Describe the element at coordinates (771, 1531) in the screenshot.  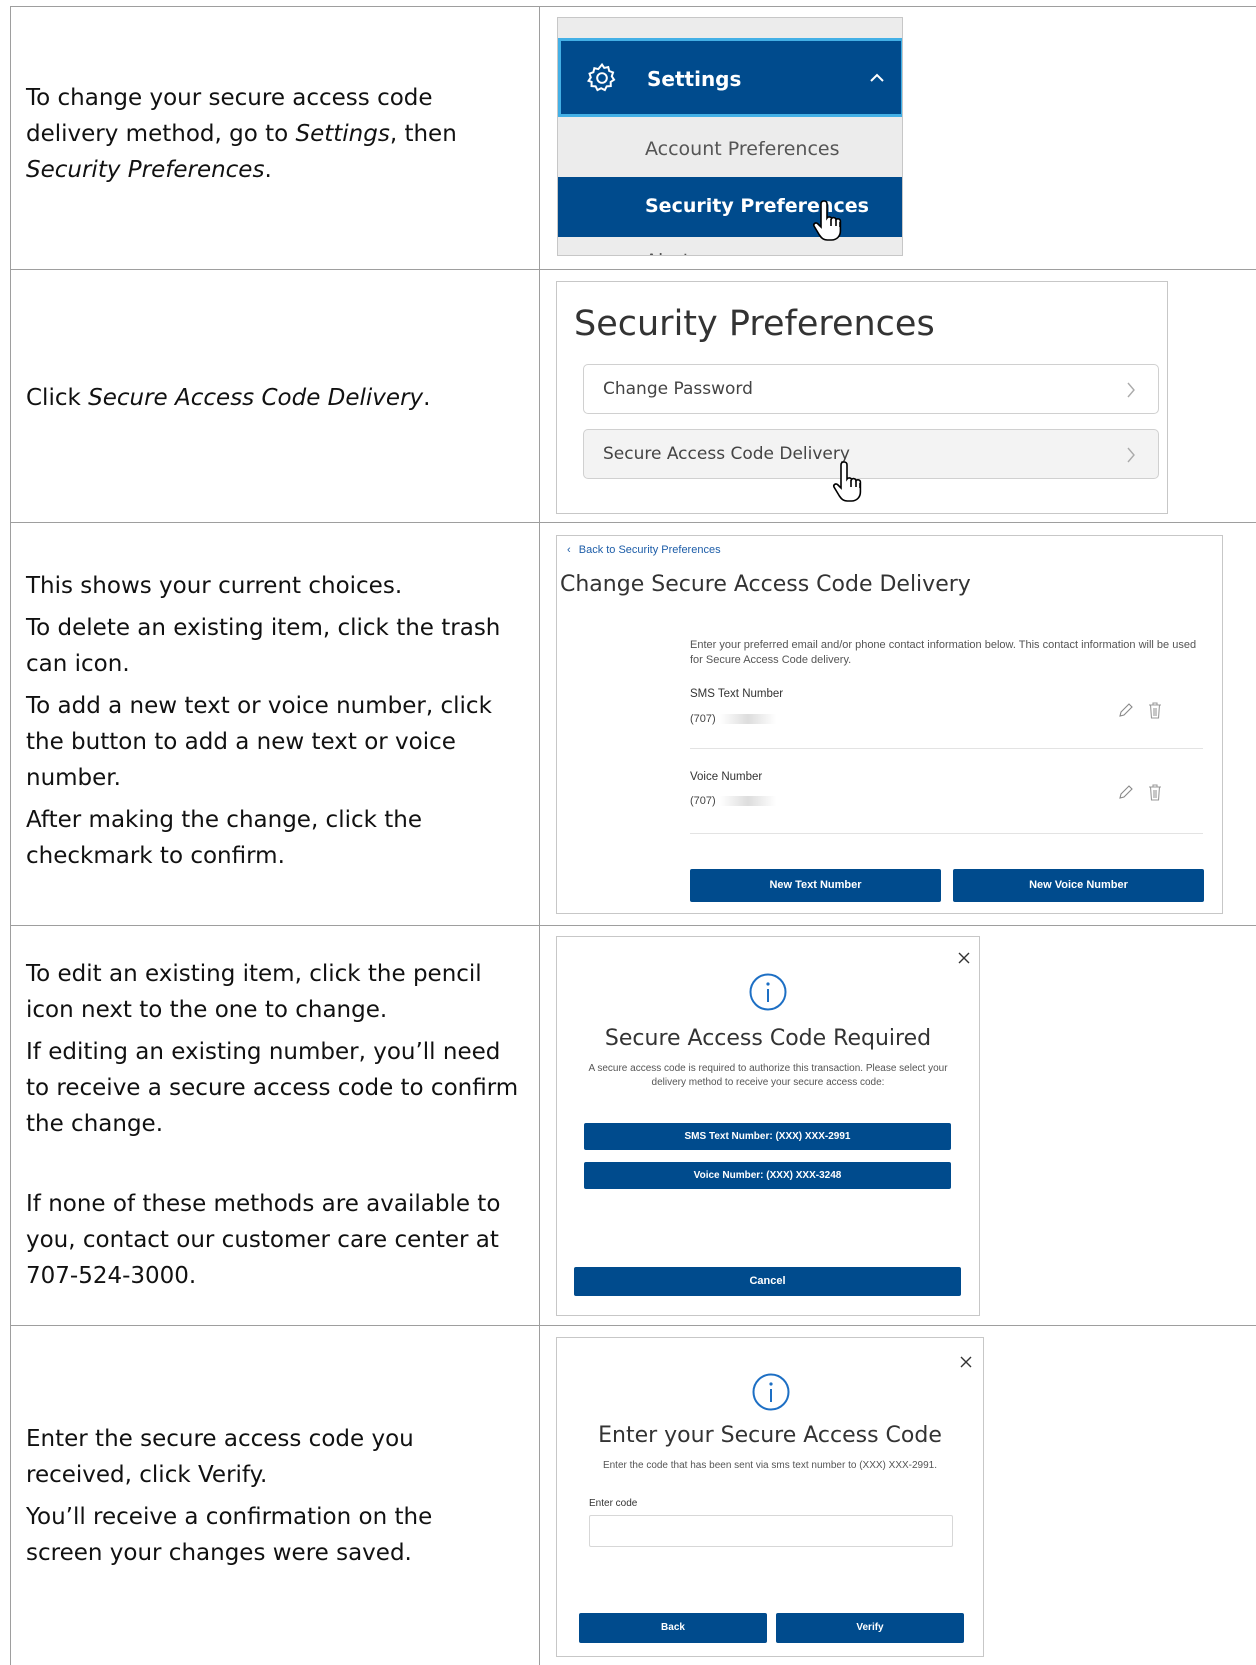
I see `enter-code-input` at that location.